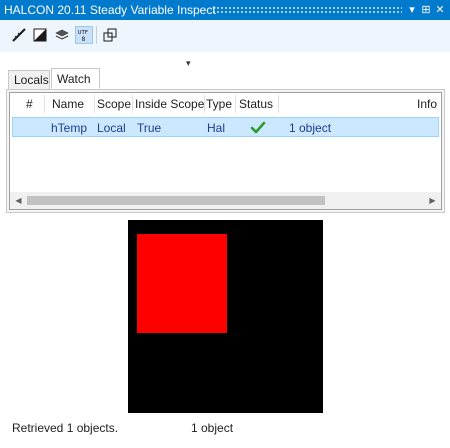 This screenshot has width=450, height=448. Describe the element at coordinates (182, 283) in the screenshot. I see `region-object` at that location.